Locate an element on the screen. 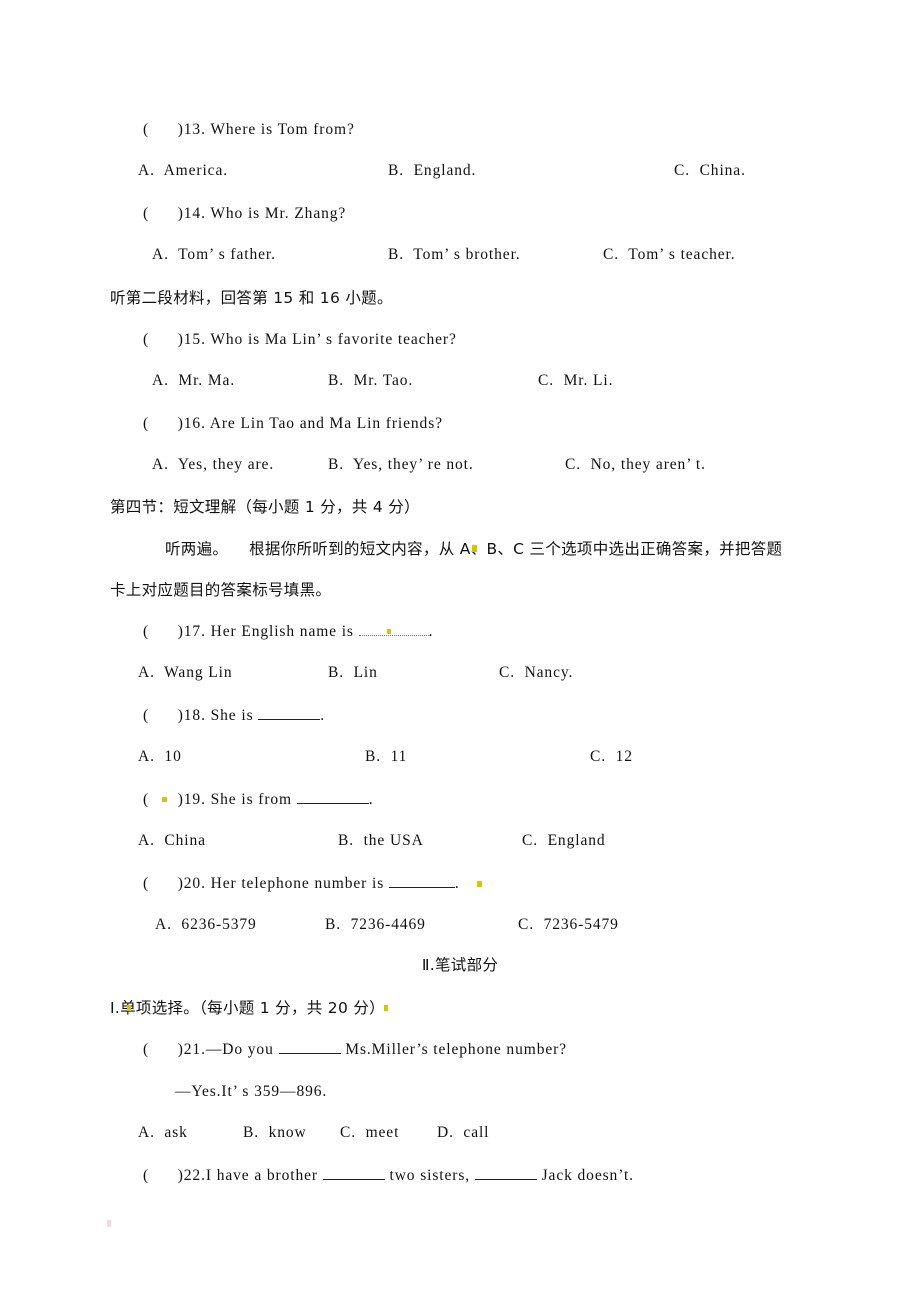 The height and width of the screenshot is (1302, 920). question-19-number: 19. is located at coordinates (194, 799).